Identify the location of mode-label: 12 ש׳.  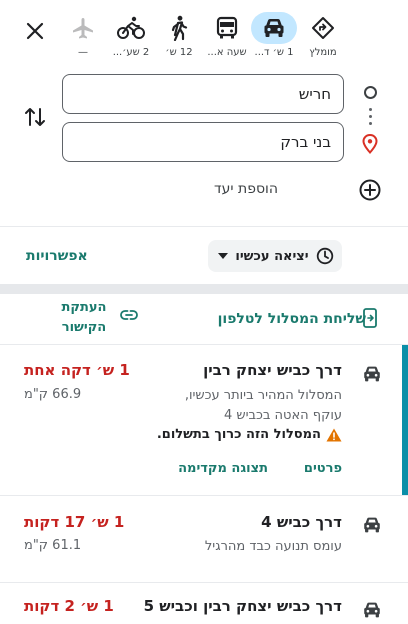
(179, 52).